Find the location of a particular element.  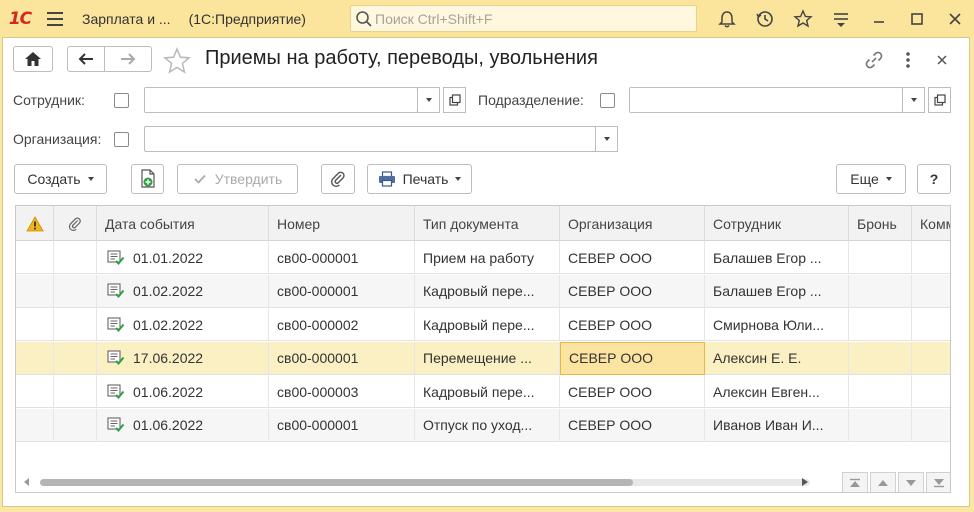

column-header-warning is located at coordinates (35, 223).